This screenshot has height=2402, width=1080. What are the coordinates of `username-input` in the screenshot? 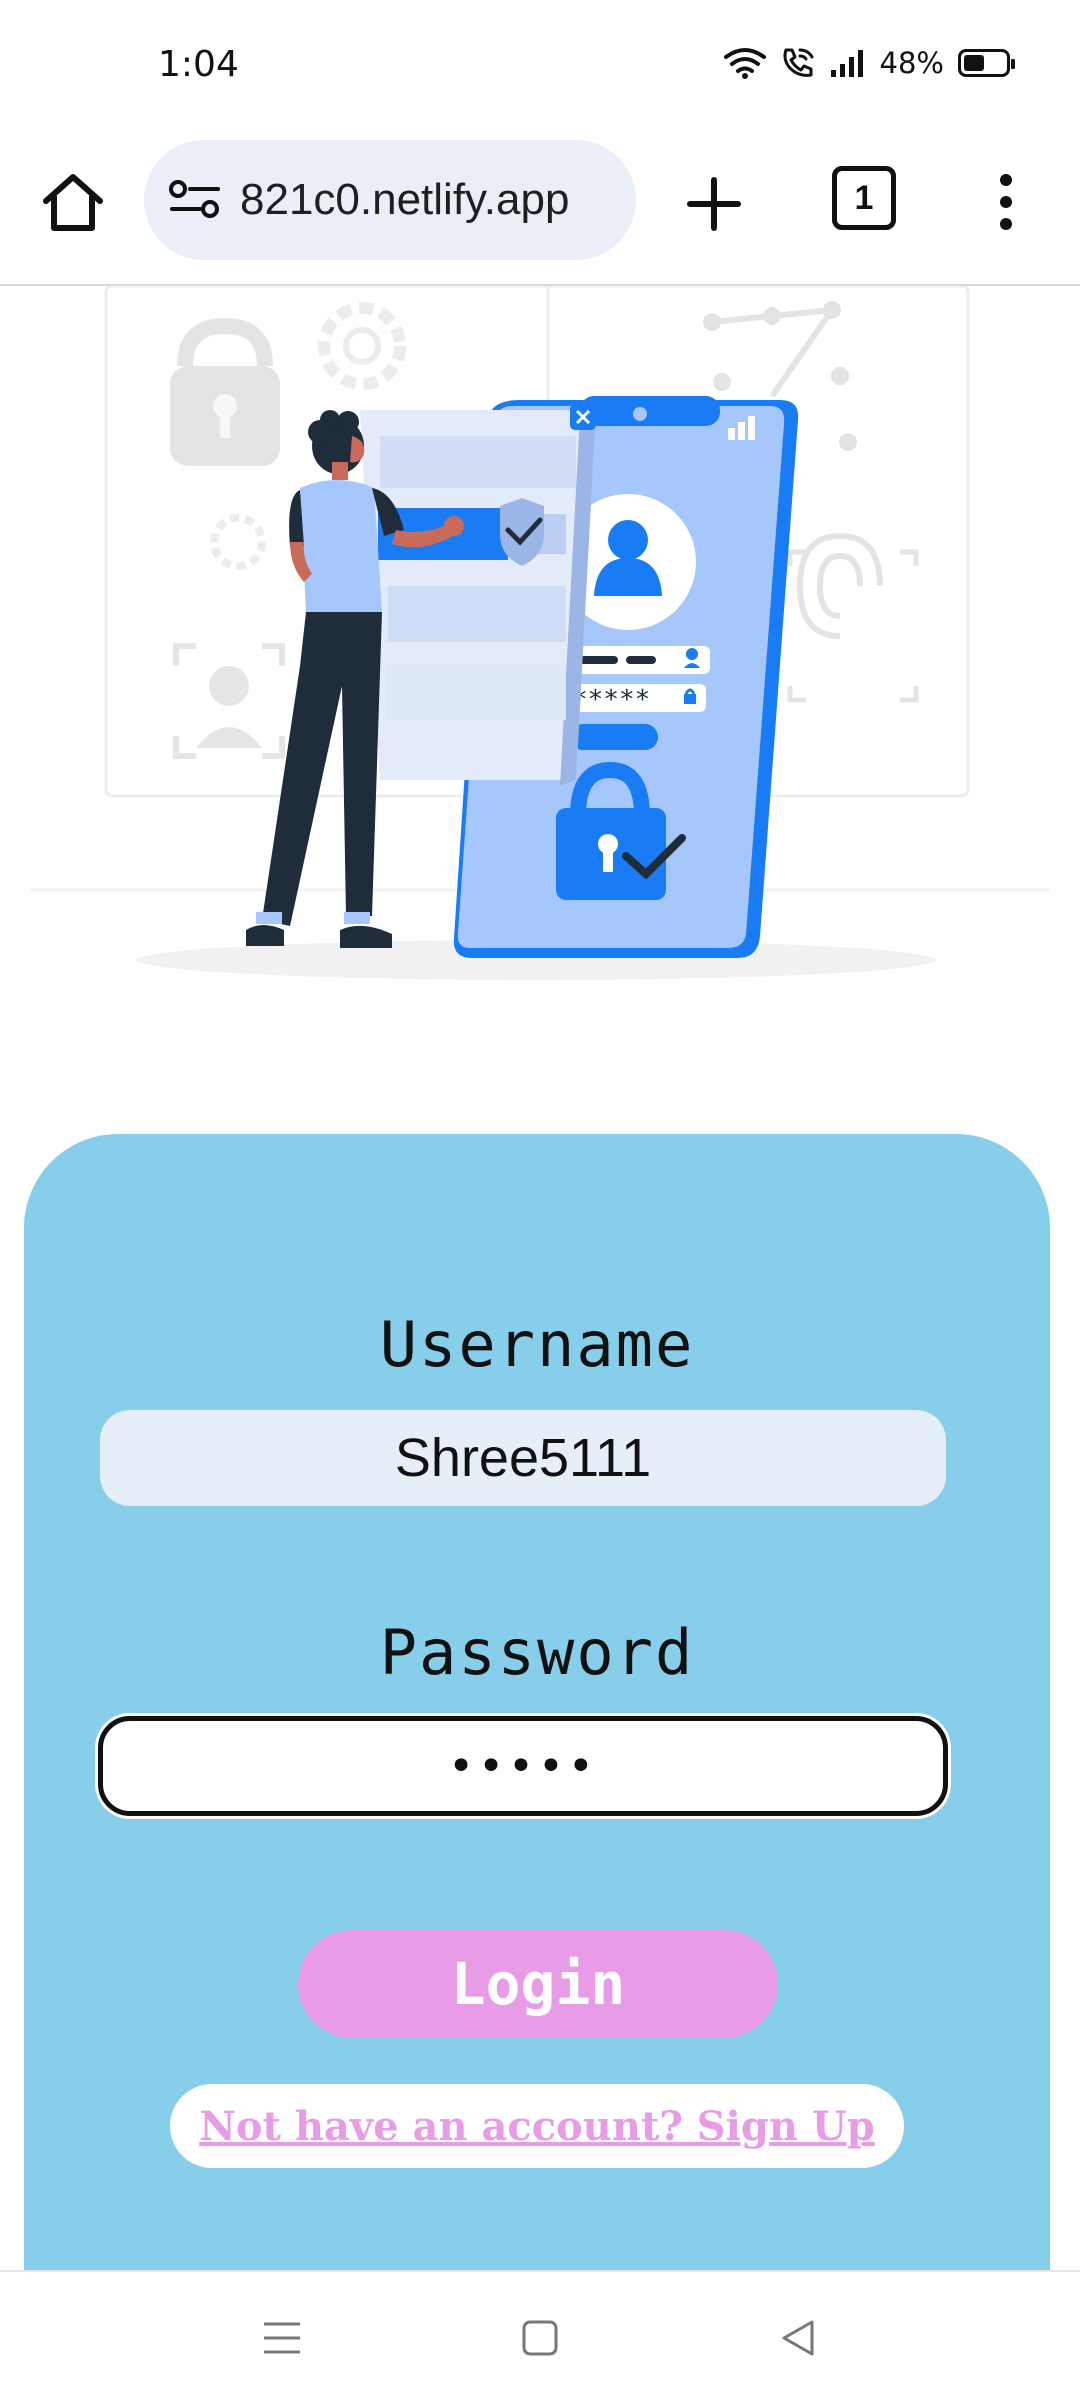 It's located at (523, 1458).